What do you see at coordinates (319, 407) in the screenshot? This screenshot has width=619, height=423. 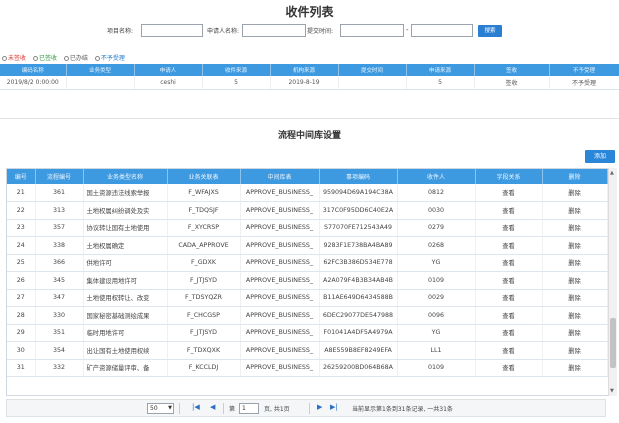 I see `next-page-icon: ▶` at bounding box center [319, 407].